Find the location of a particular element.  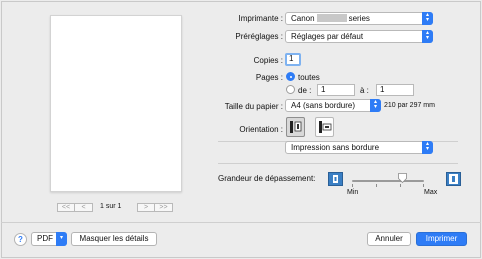

first-page-button: << is located at coordinates (66, 207).